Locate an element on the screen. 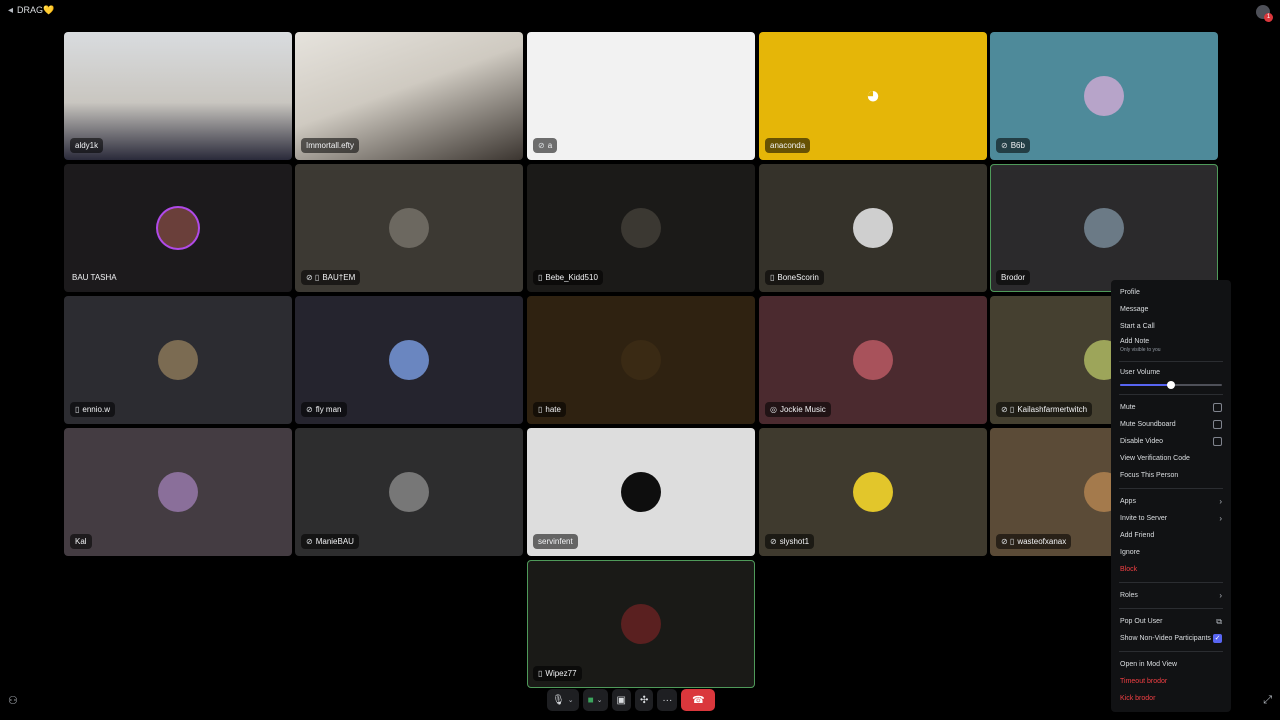 The width and height of the screenshot is (1280, 720). menu-item-mod-view: Open in Mod View is located at coordinates (1171, 664).